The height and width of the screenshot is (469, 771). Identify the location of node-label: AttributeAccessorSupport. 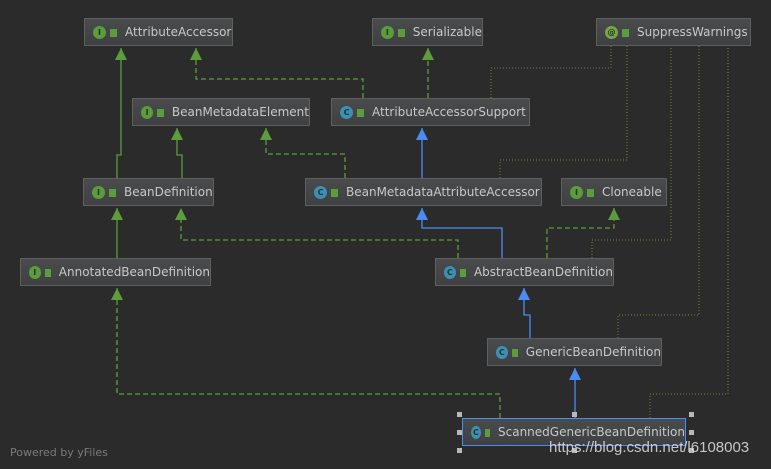
(449, 112).